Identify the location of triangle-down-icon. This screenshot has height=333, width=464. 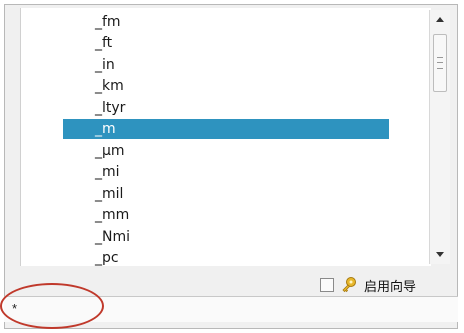
(440, 254).